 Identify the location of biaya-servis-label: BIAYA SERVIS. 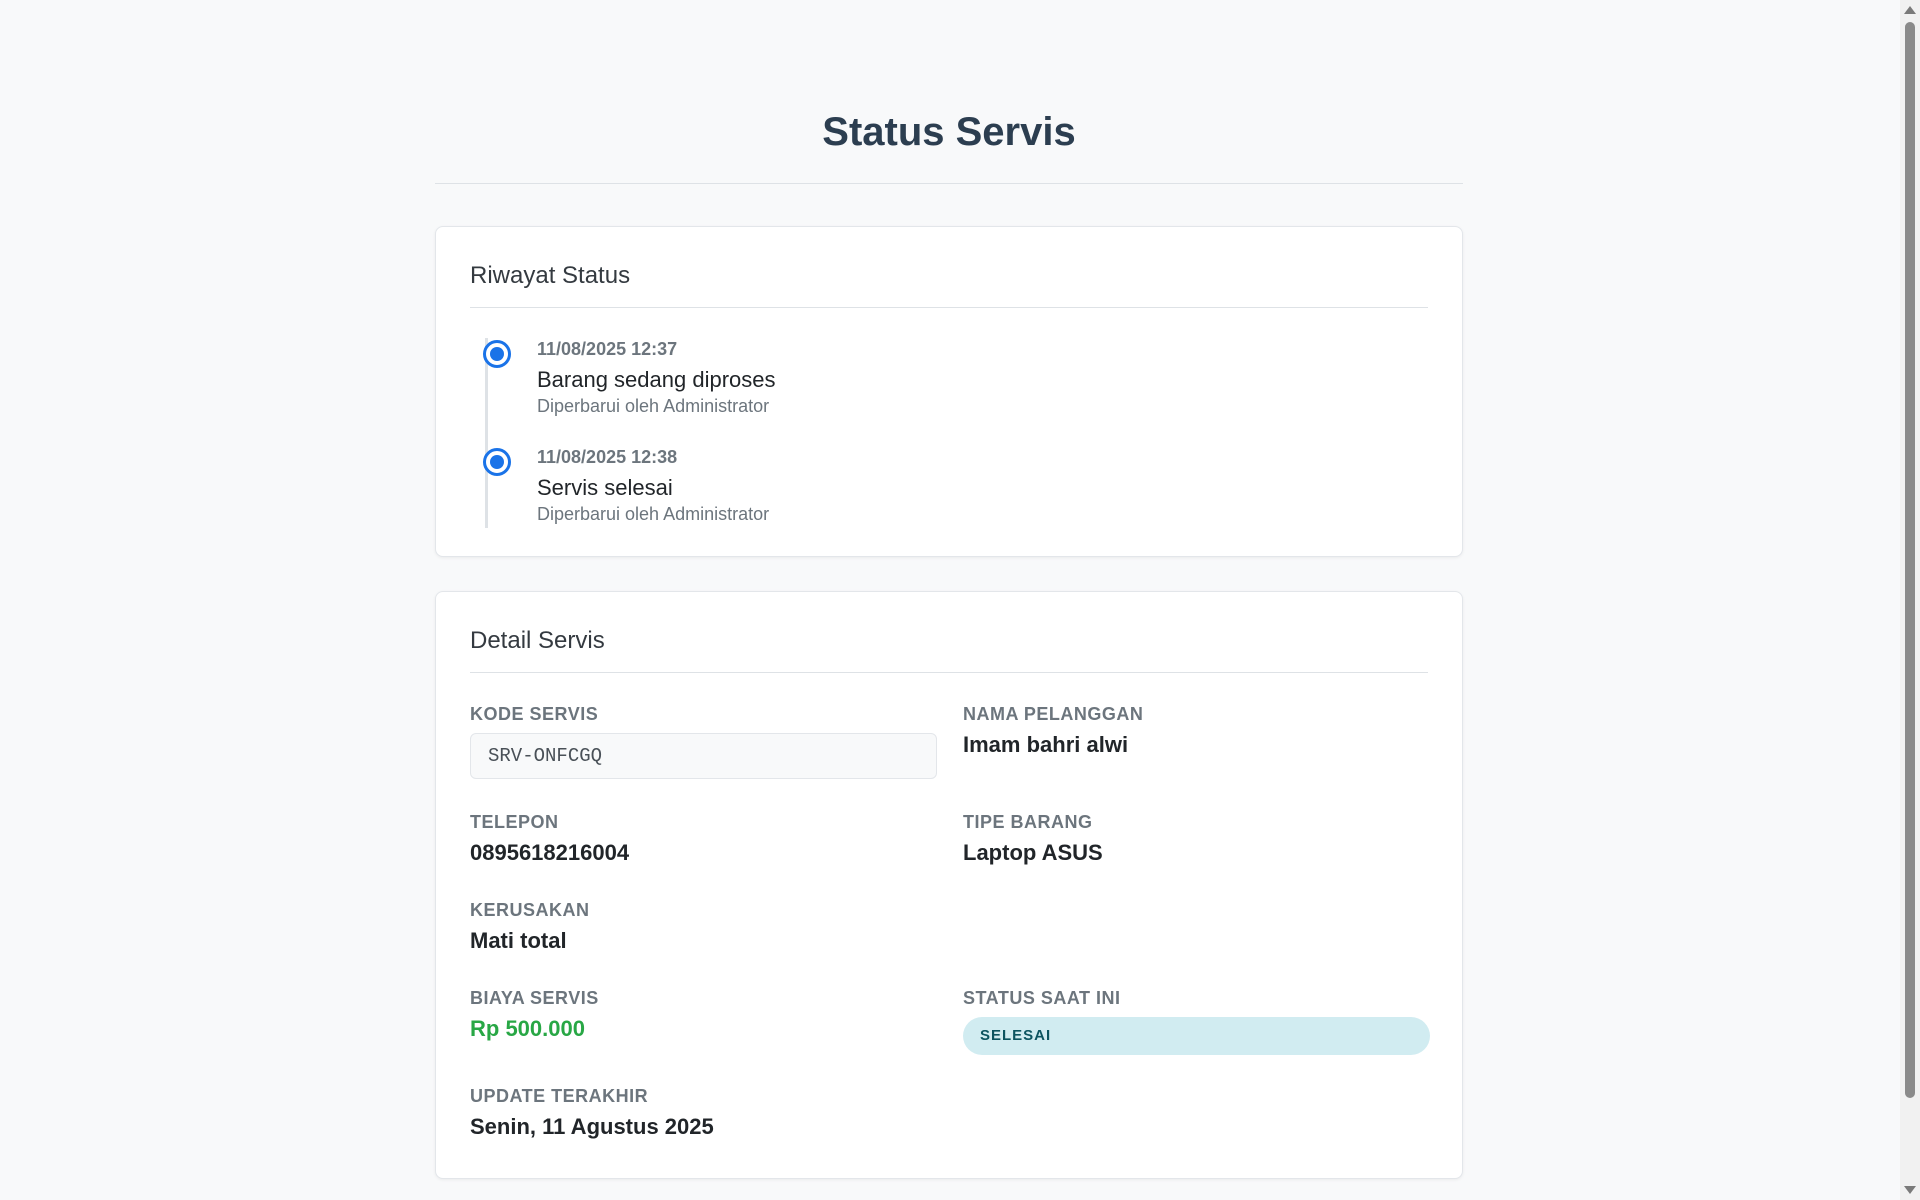
(534, 998).